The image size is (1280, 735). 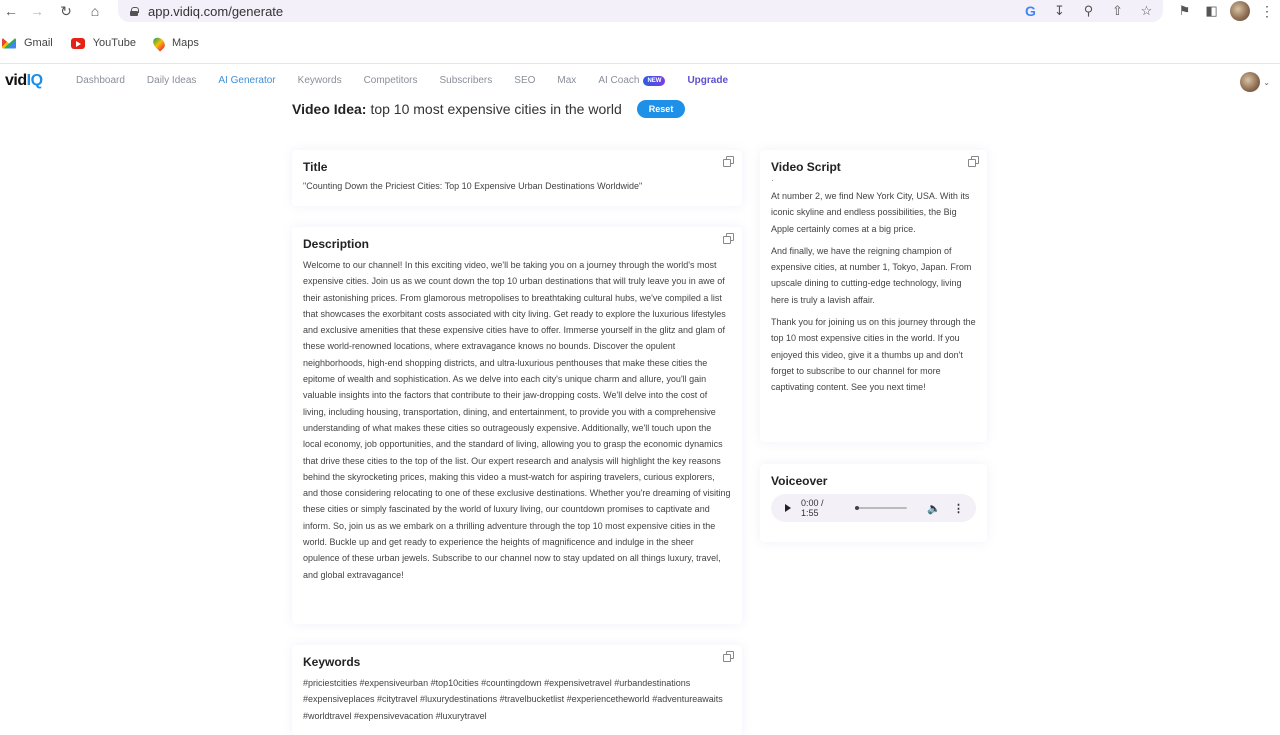 I want to click on extensions-icon: ⚑, so click(x=1184, y=11).